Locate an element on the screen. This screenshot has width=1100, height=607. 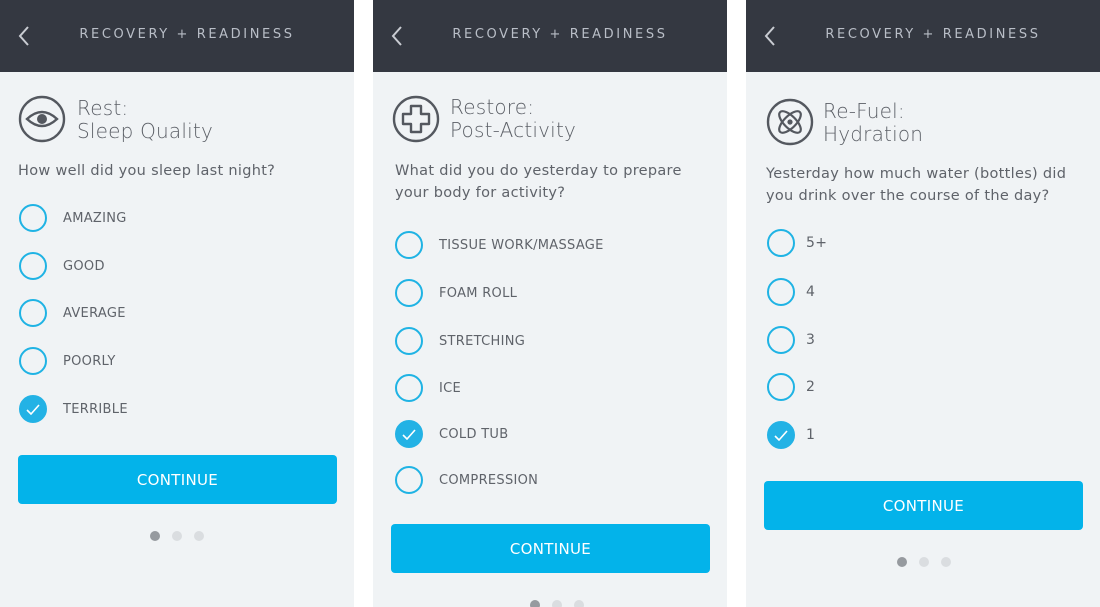
question-line: What did you do yesterday to prepare is located at coordinates (538, 171).